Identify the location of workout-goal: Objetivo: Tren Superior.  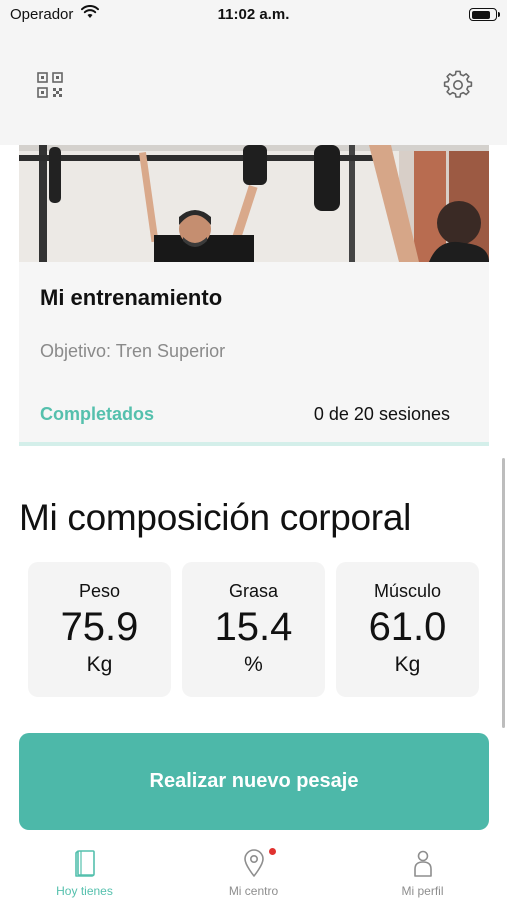
(133, 351).